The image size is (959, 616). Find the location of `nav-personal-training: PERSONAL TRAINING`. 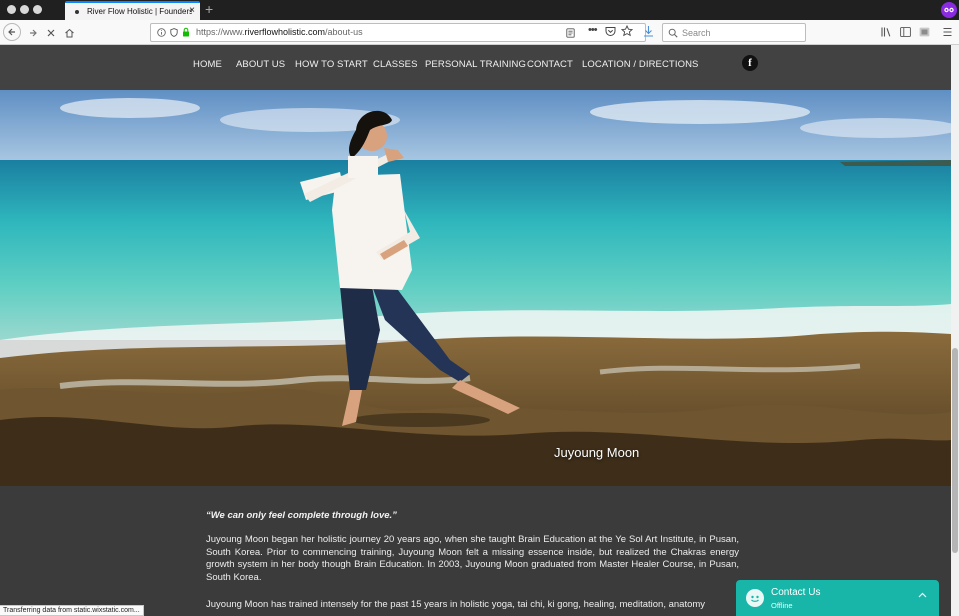

nav-personal-training: PERSONAL TRAINING is located at coordinates (475, 64).